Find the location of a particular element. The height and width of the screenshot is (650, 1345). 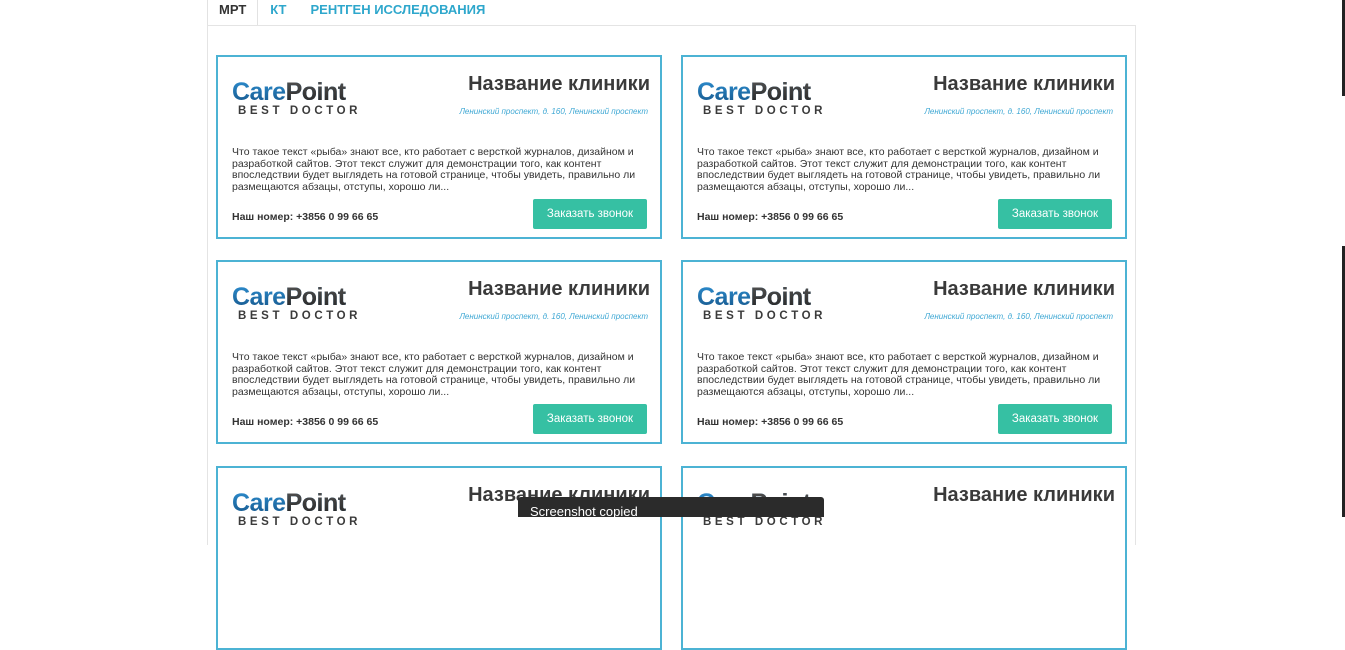

tab-mri: МРТ is located at coordinates (233, 13).